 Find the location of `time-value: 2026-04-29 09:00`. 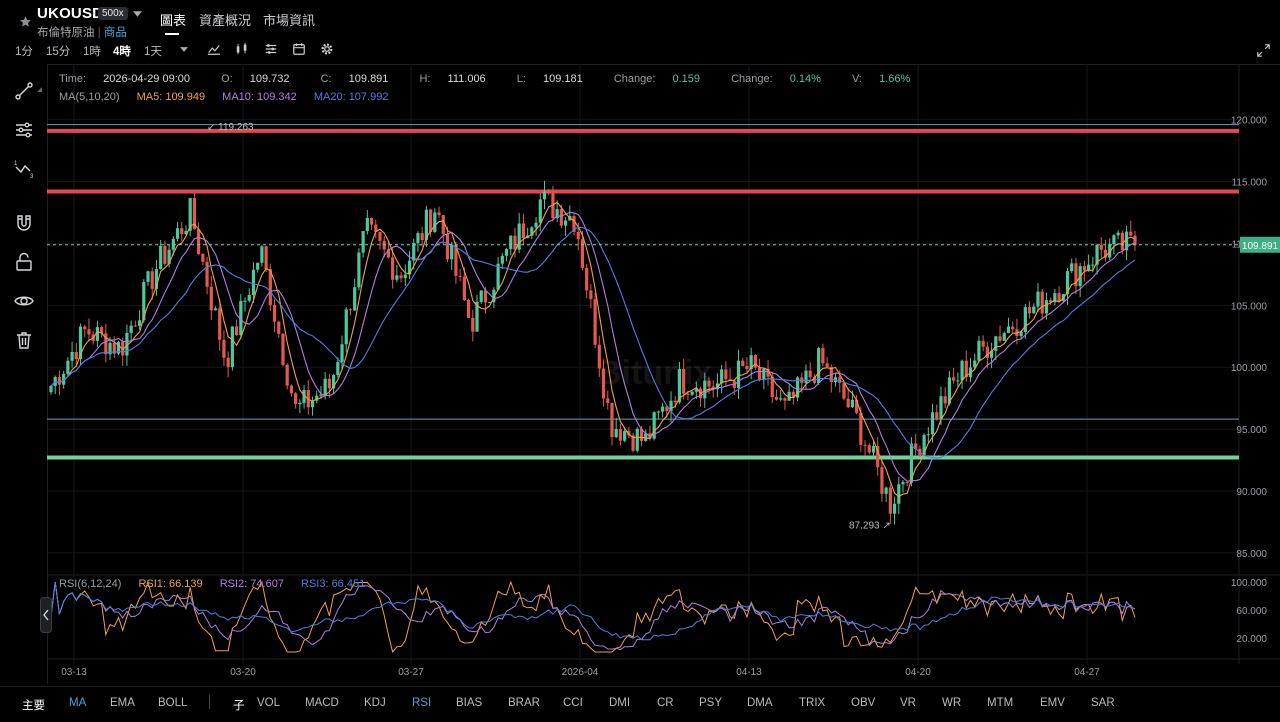

time-value: 2026-04-29 09:00 is located at coordinates (147, 79).